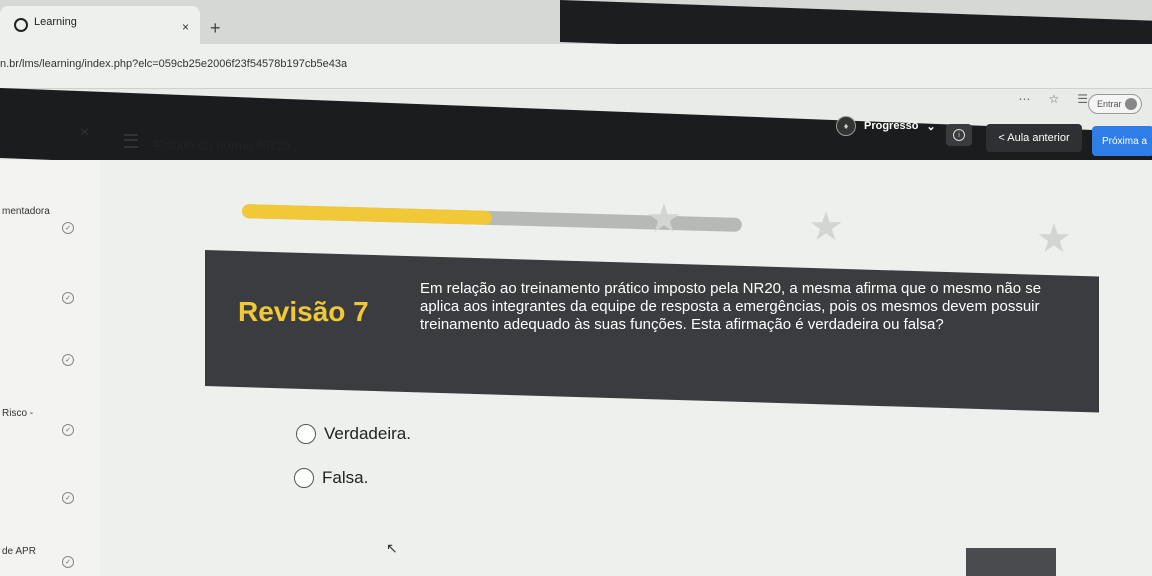  I want to click on tab-title: Learning, so click(55, 22).